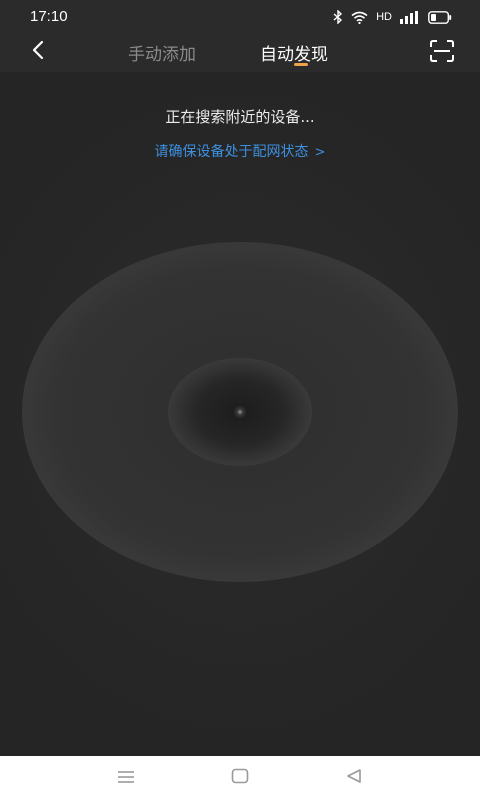 This screenshot has height=800, width=480. I want to click on menu-icon, so click(126, 778).